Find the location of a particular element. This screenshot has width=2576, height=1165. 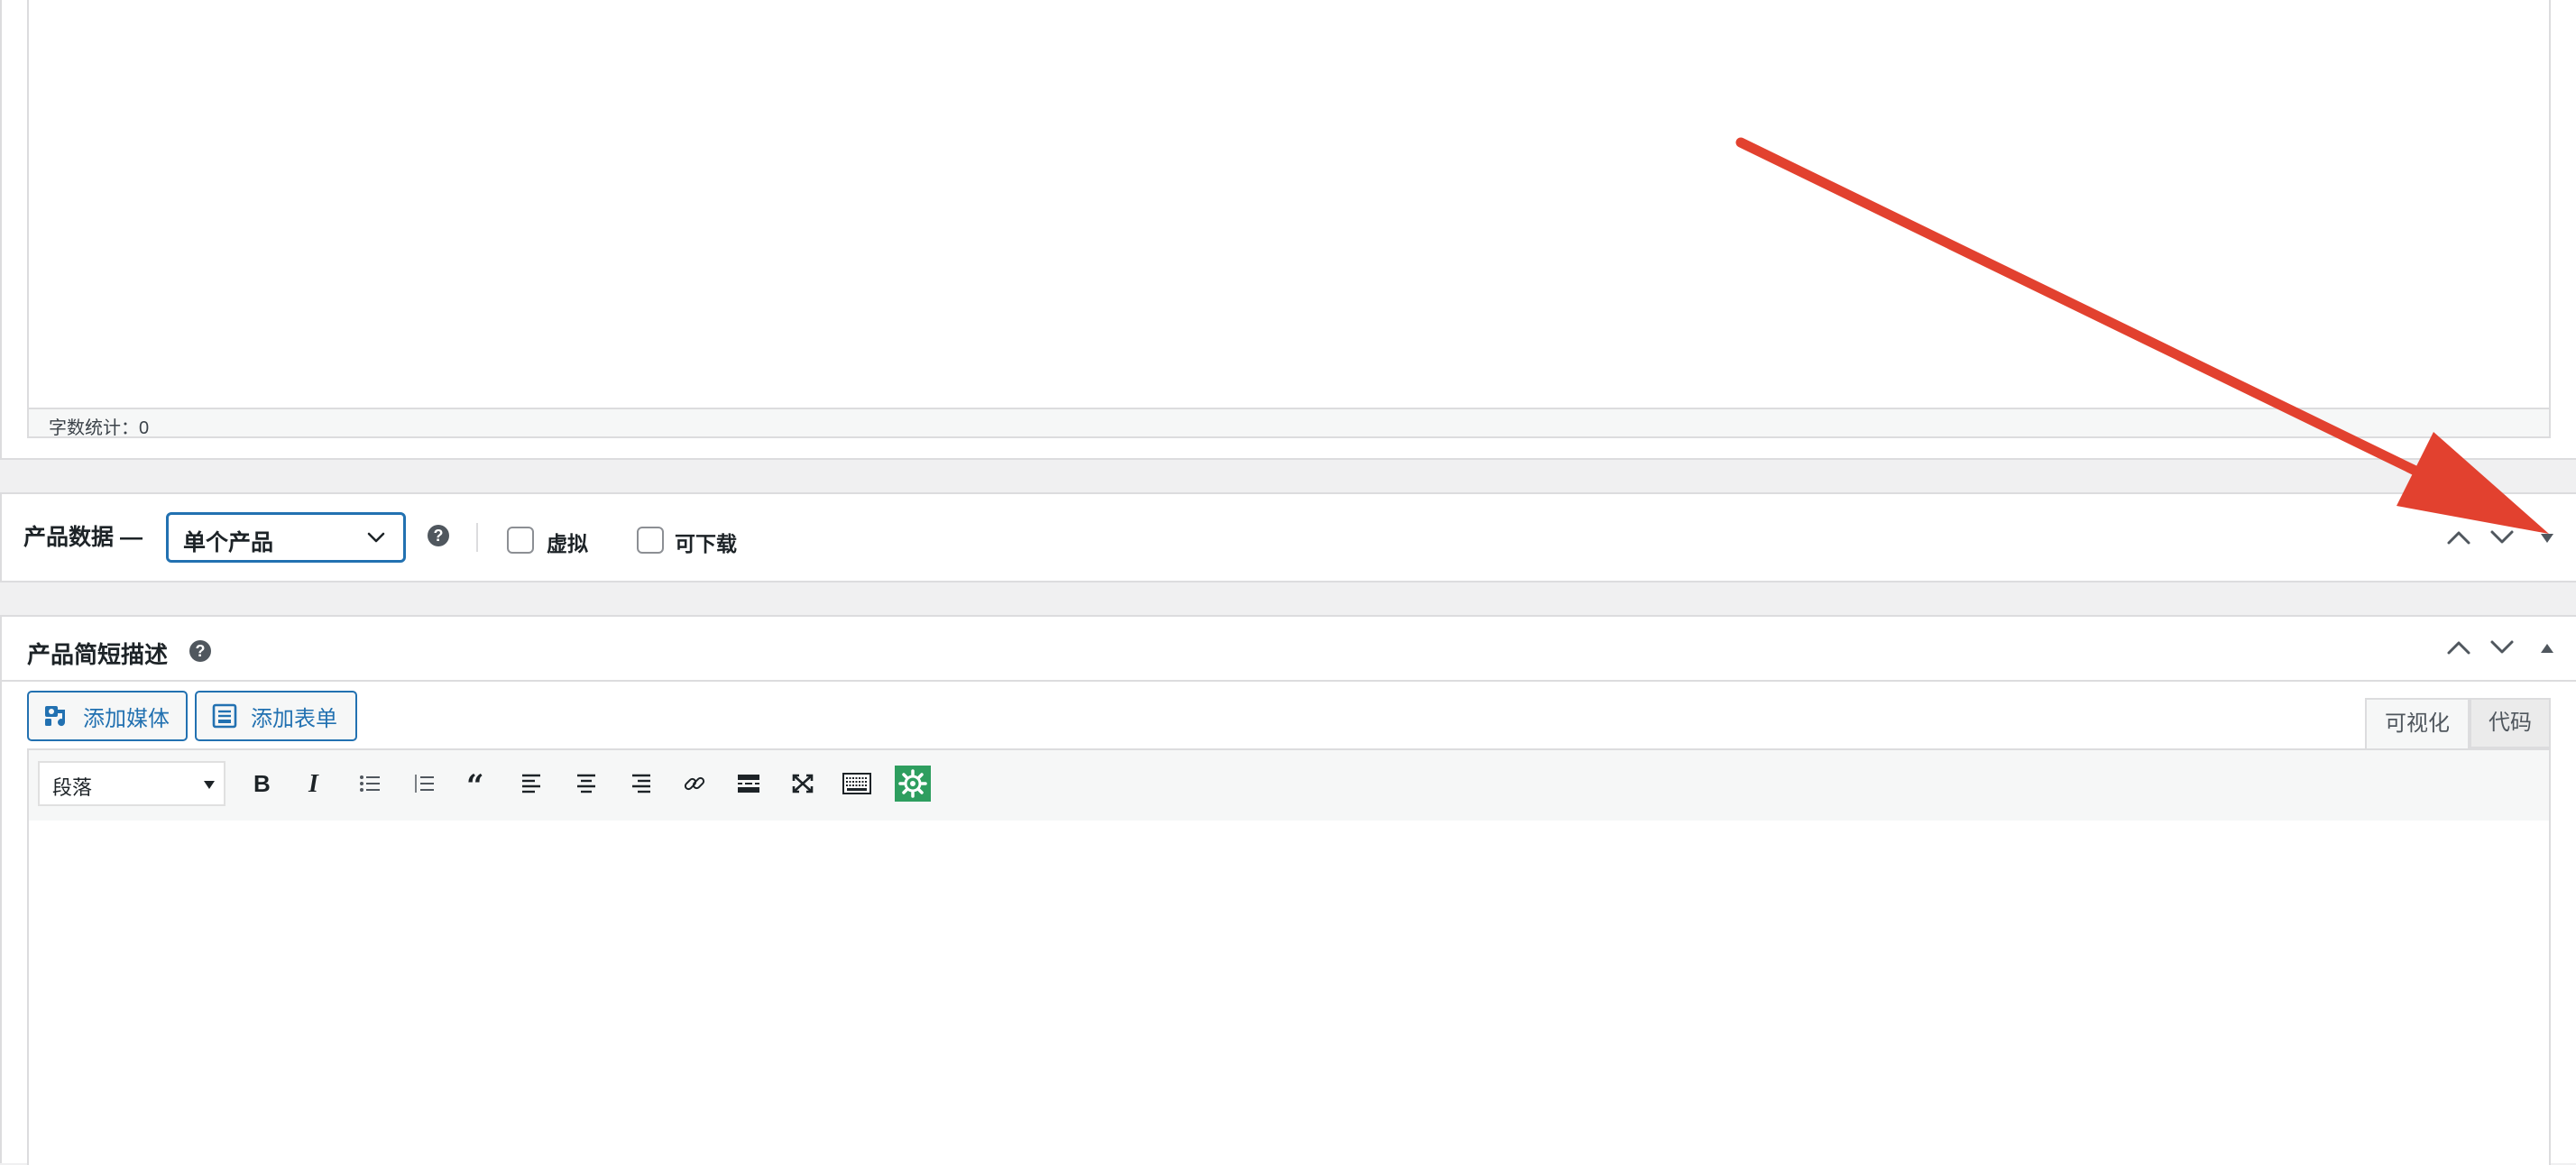

add-form-label: 添加表单 is located at coordinates (294, 718).